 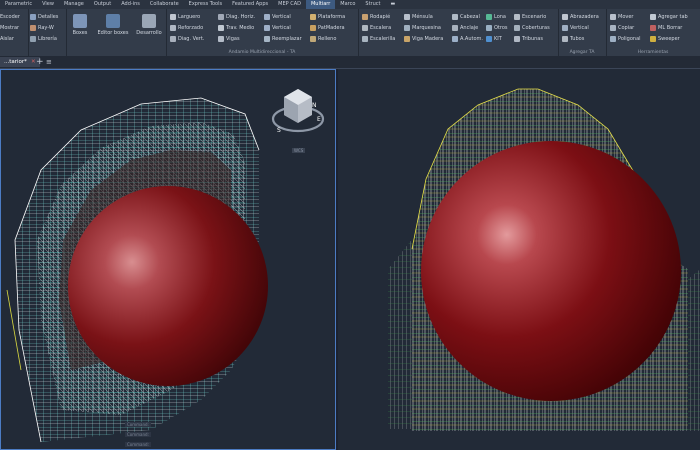 I want to click on wcs-menu: WCS, so click(x=299, y=150).